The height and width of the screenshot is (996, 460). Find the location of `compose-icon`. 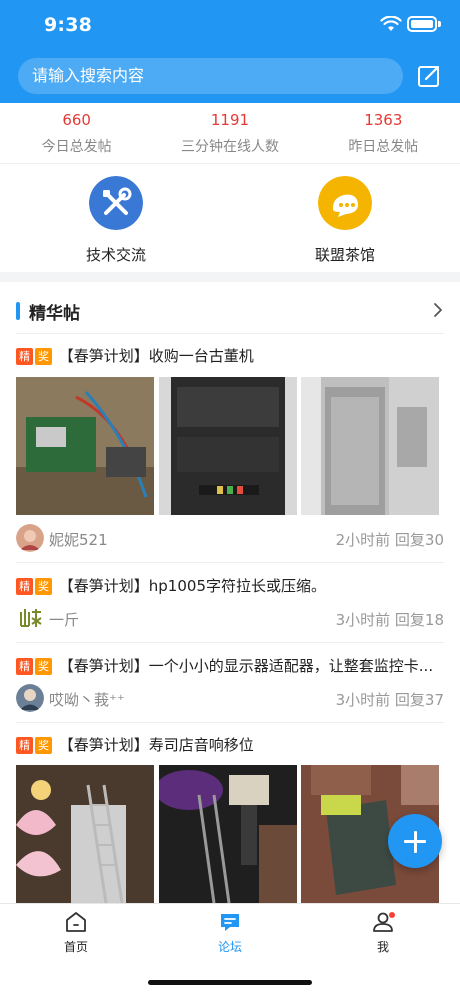

compose-icon is located at coordinates (429, 76).